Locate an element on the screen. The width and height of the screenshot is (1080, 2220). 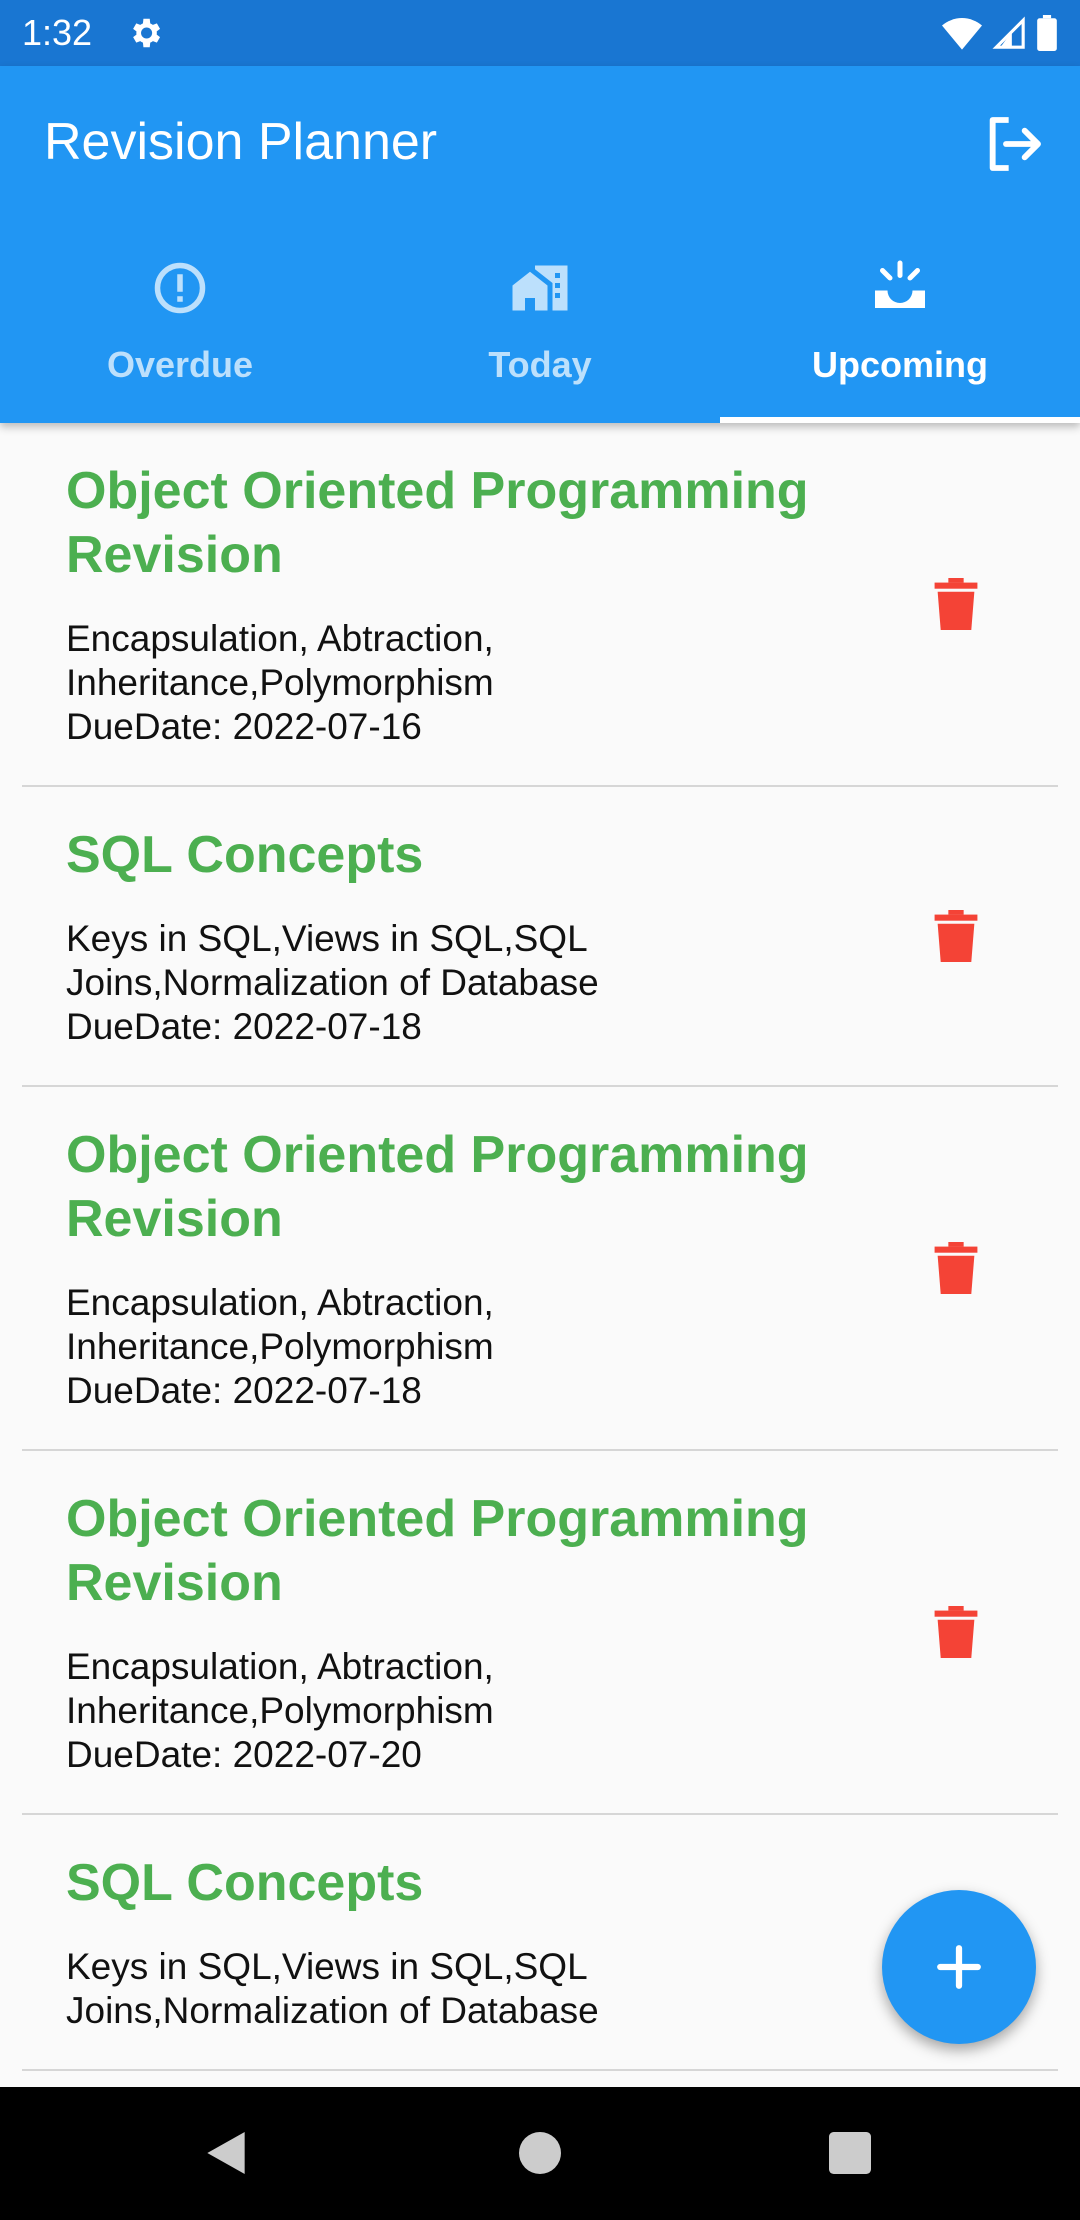
upcoming-icon is located at coordinates (900, 284).